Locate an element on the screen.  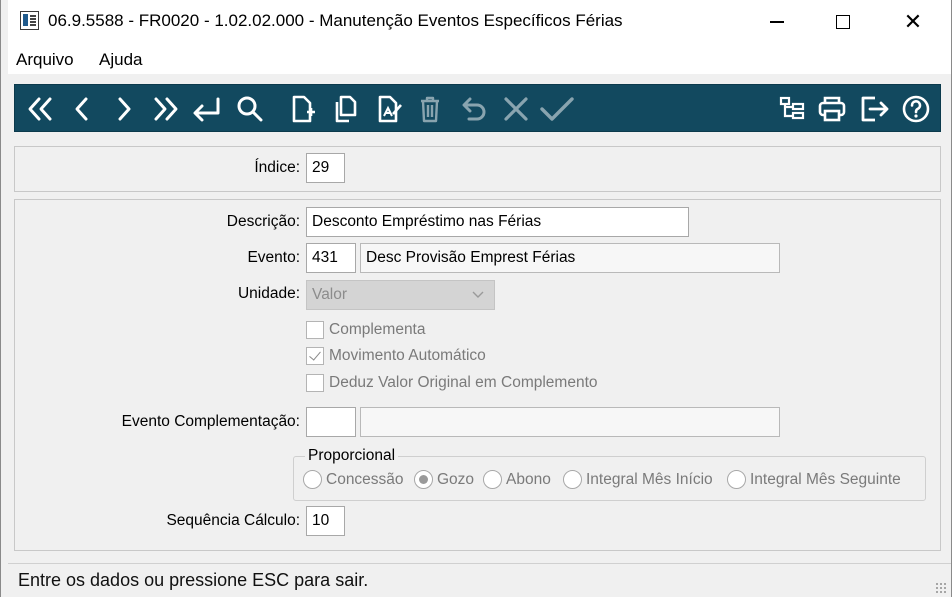
next-record-button is located at coordinates (124, 109).